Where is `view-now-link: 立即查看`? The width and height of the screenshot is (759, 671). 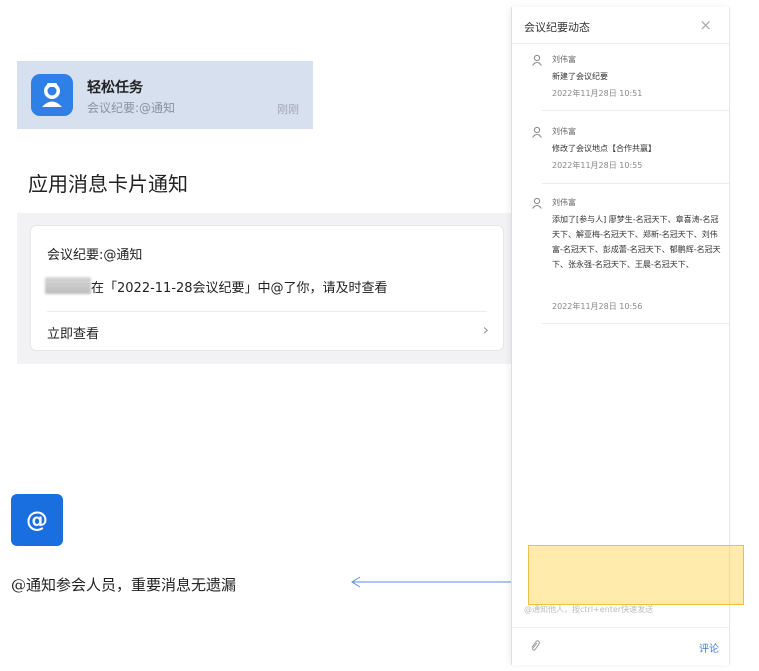
view-now-link: 立即查看 is located at coordinates (73, 332).